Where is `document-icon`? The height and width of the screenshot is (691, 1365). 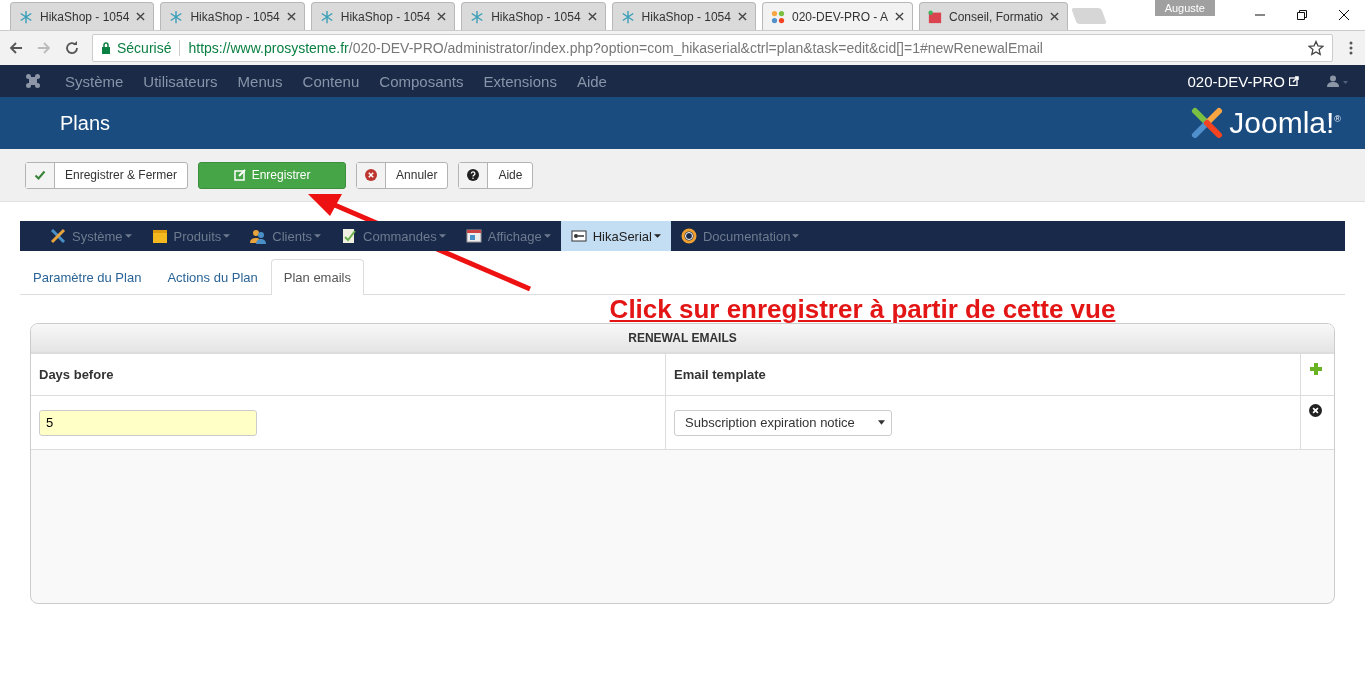
document-icon is located at coordinates (349, 236).